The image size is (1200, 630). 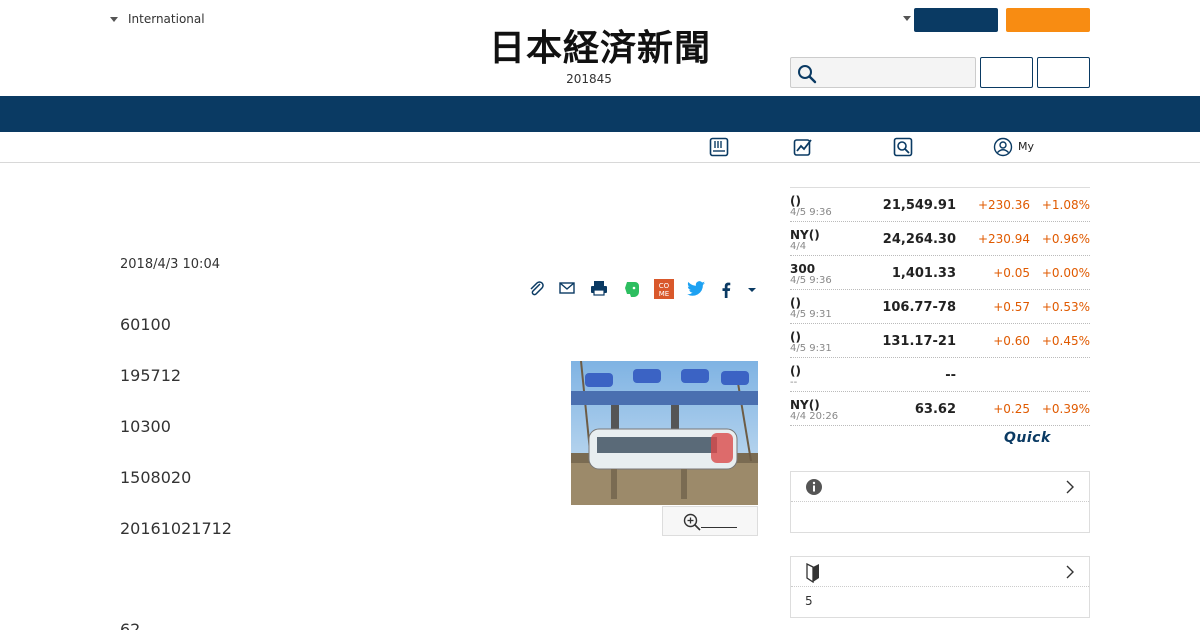 What do you see at coordinates (719, 147) in the screenshot?
I see `newspaper-icon` at bounding box center [719, 147].